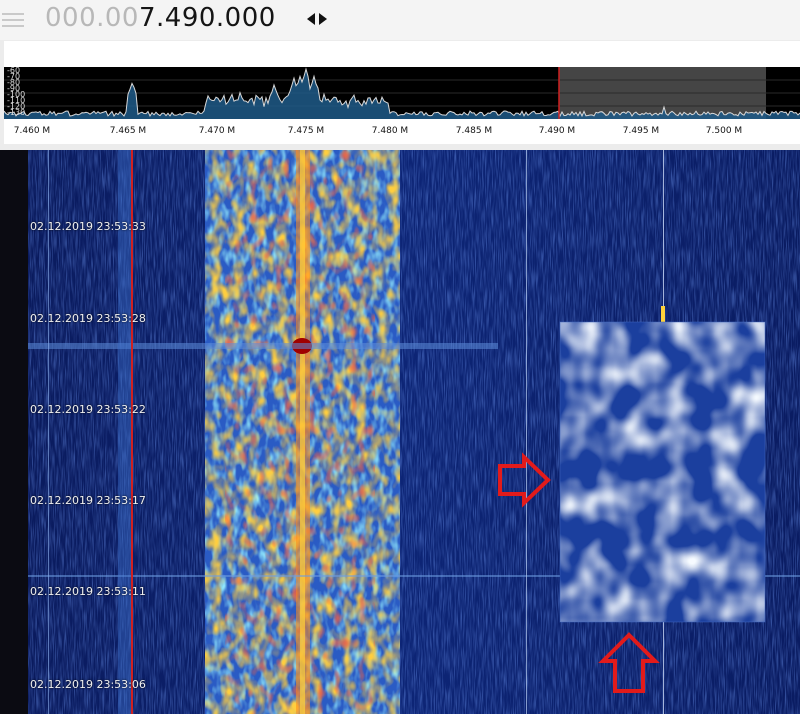 The image size is (800, 714). I want to click on toolbar-grip-icon, so click(13, 20).